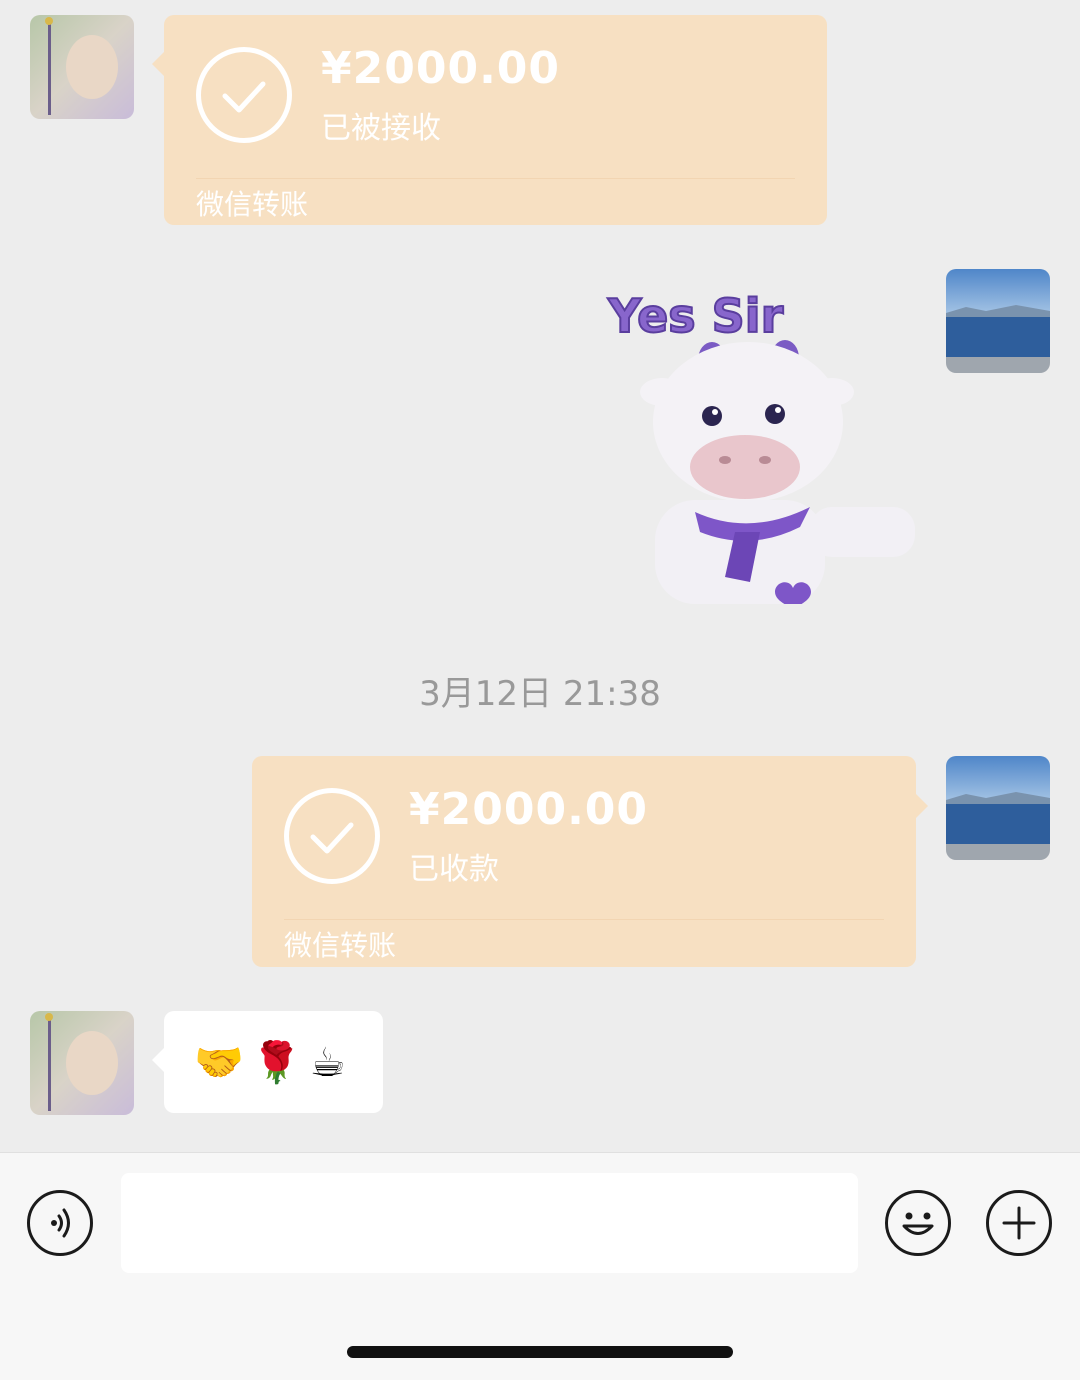 This screenshot has width=1080, height=1380. Describe the element at coordinates (695, 316) in the screenshot. I see `sticker-caption: Yes Sir` at that location.